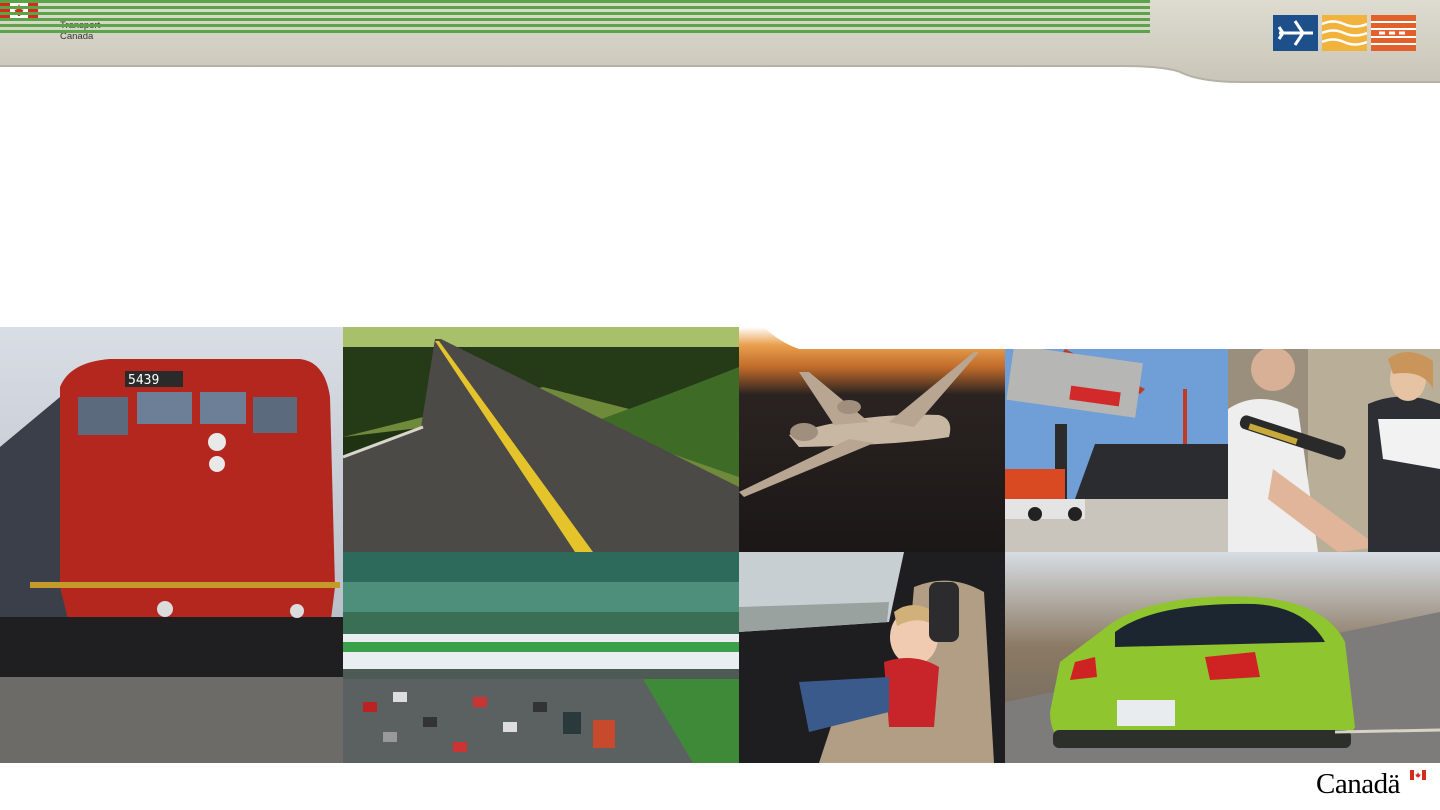 The image size is (1440, 810). I want to click on transport-mode-icons, so click(1345, 33).